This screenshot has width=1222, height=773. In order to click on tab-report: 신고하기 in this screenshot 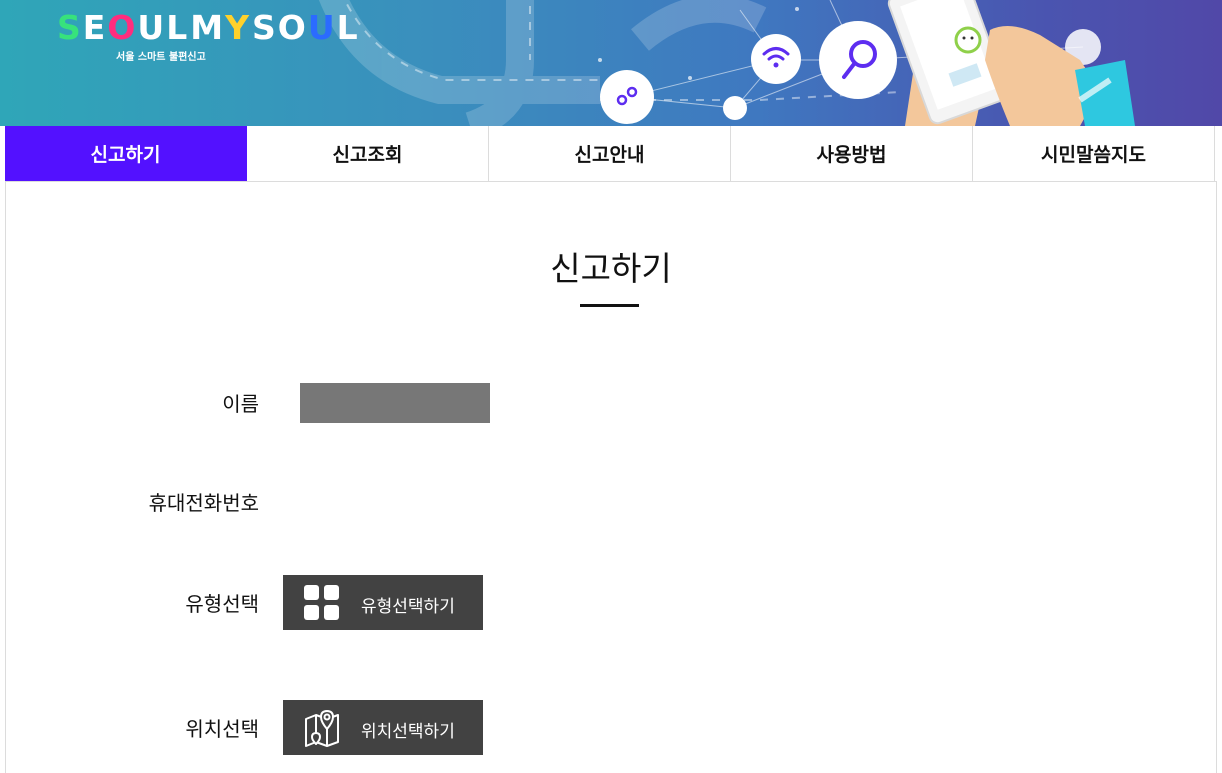, I will do `click(126, 153)`.